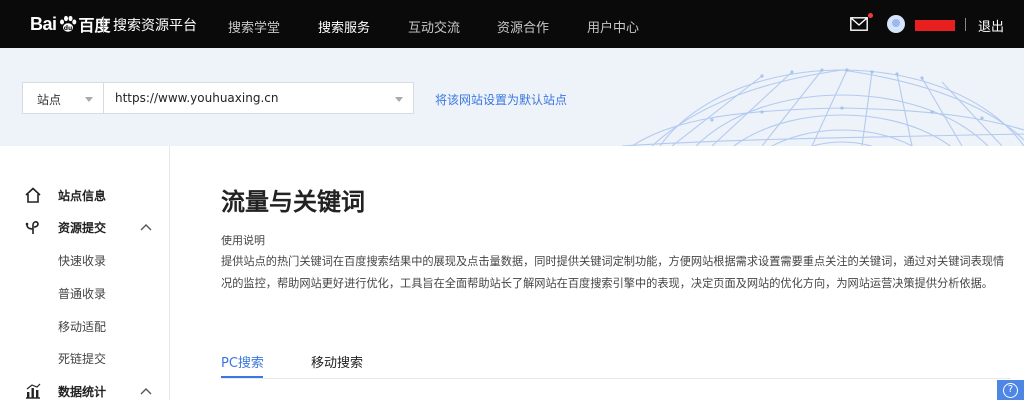  What do you see at coordinates (293, 202) in the screenshot?
I see `page-title: 流量与关键词` at bounding box center [293, 202].